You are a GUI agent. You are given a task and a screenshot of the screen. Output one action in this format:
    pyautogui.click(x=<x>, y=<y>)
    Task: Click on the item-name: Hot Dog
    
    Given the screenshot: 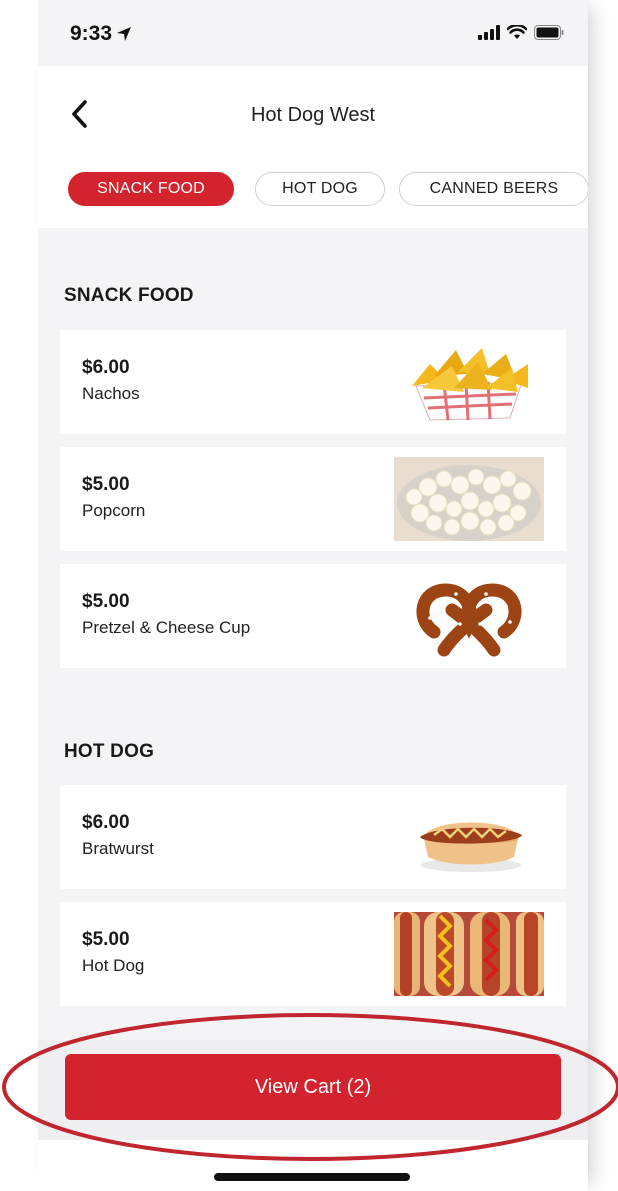 What is the action you would take?
    pyautogui.click(x=113, y=965)
    